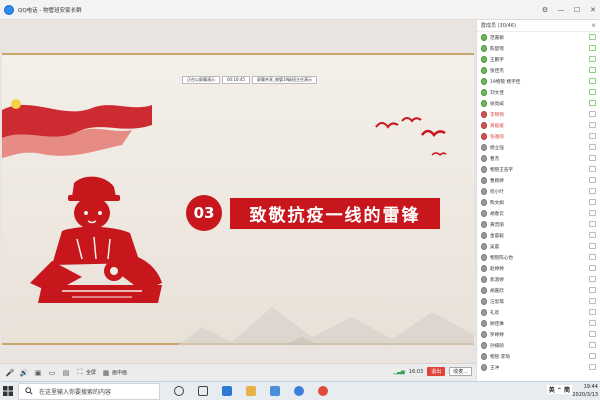  Describe the element at coordinates (89, 391) in the screenshot. I see `taskbar-search-box: 在这里输入你要搜索的内容` at that location.